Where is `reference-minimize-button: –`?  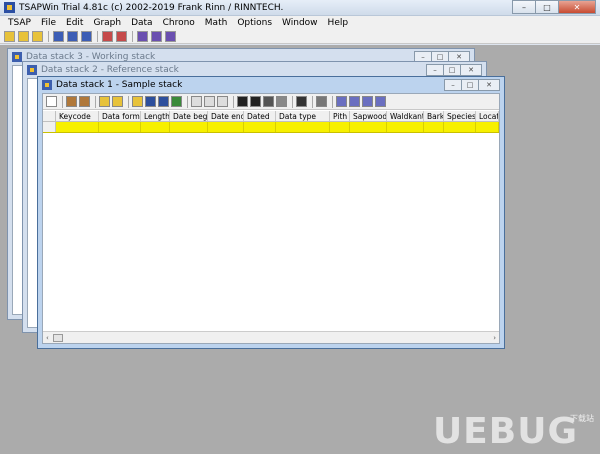 reference-minimize-button: – is located at coordinates (435, 70).